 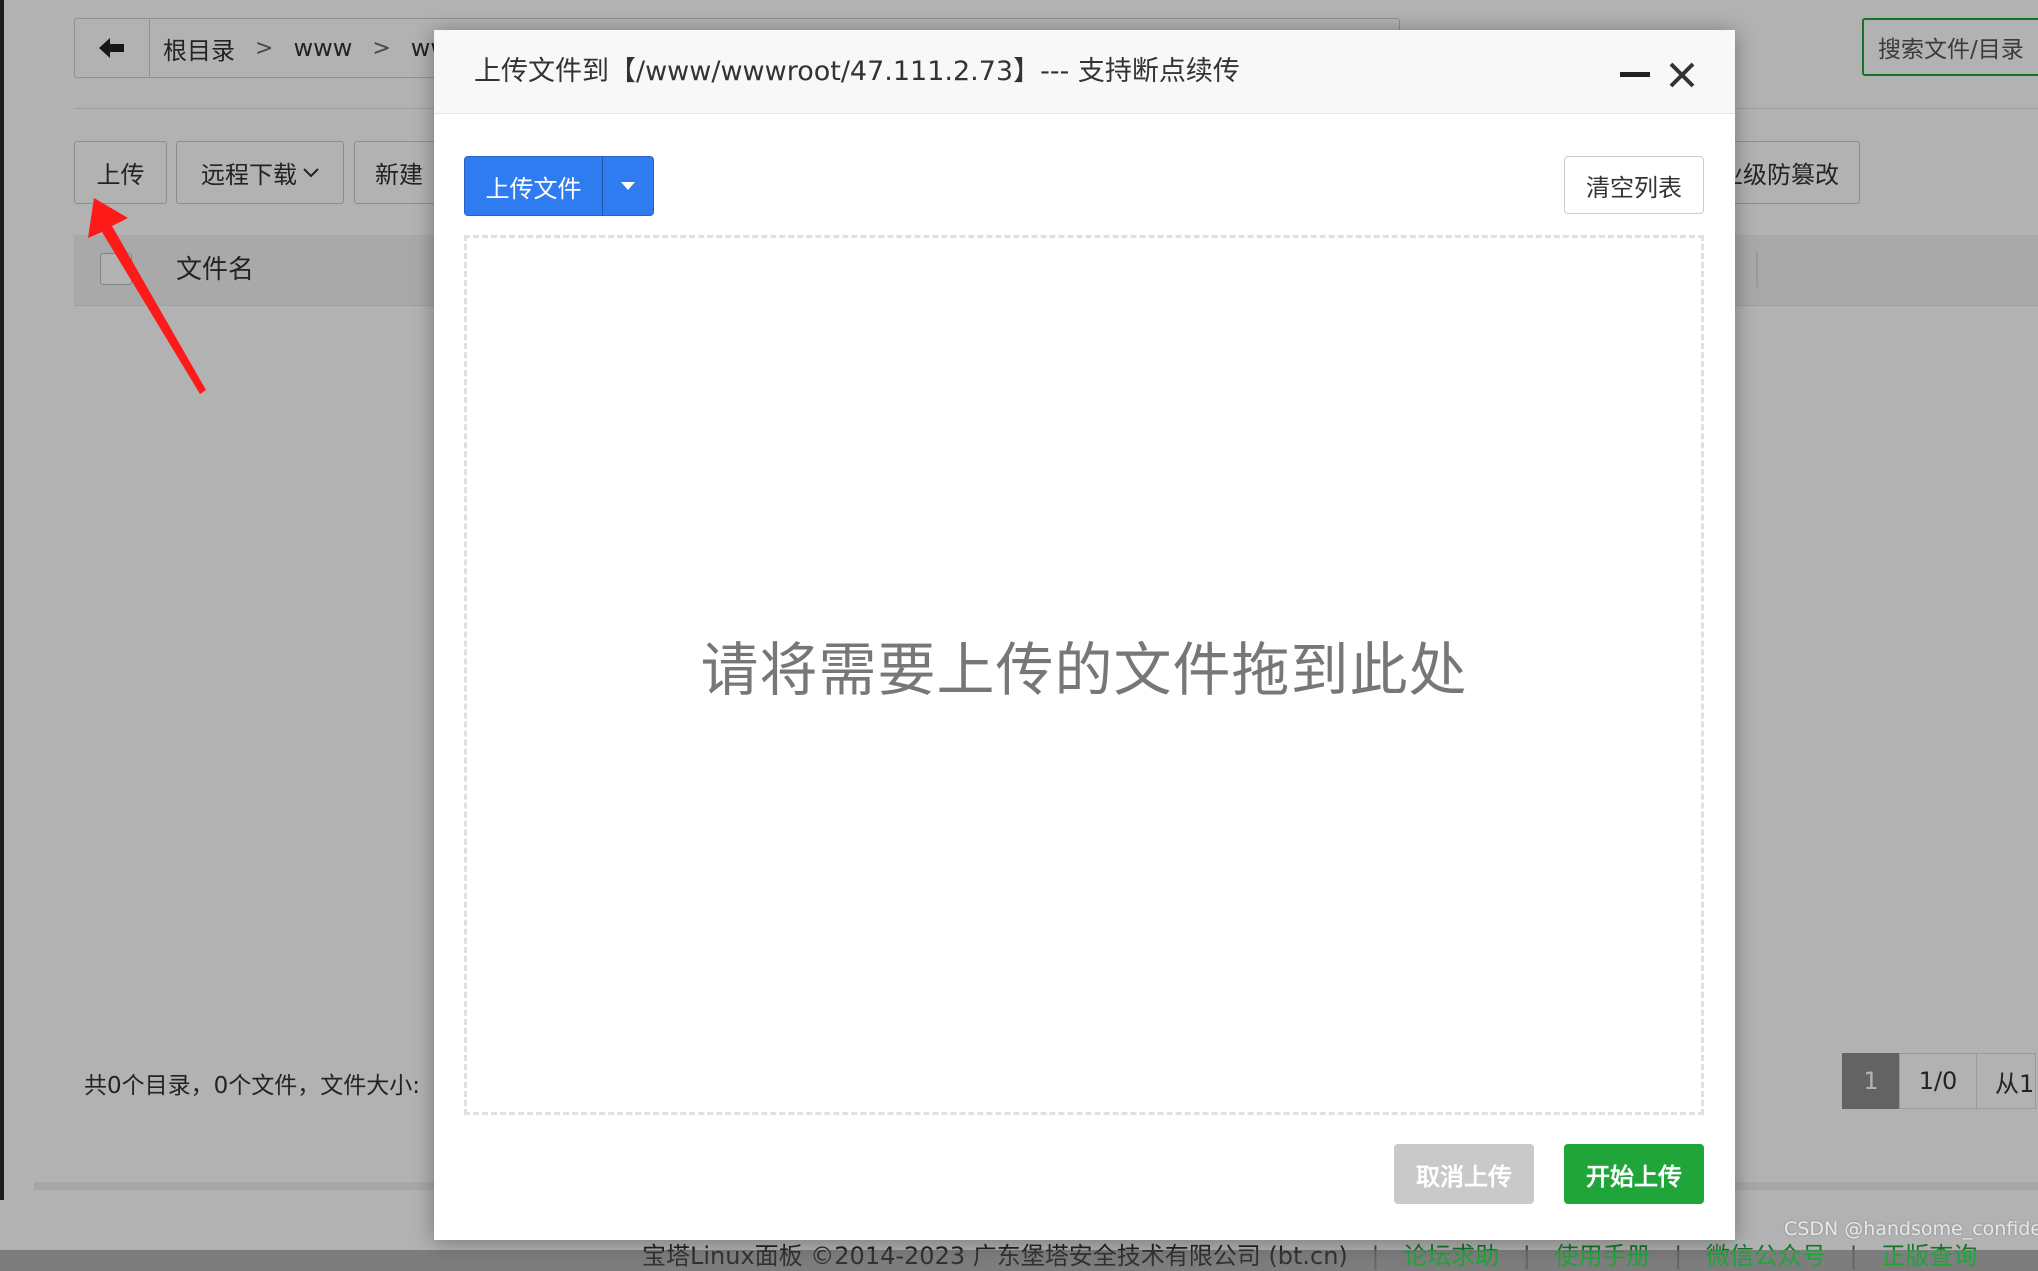 I want to click on watermark: CSDN @handsome_confide, so click(x=1911, y=1229).